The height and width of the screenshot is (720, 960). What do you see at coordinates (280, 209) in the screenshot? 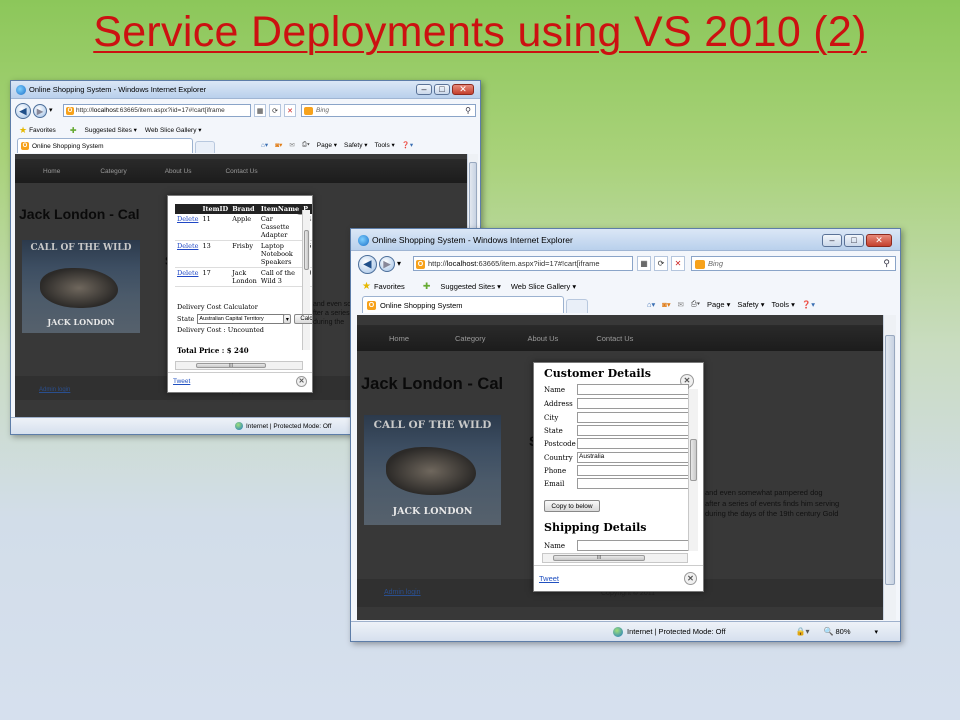
I see `col-itemname: ItemName` at bounding box center [280, 209].